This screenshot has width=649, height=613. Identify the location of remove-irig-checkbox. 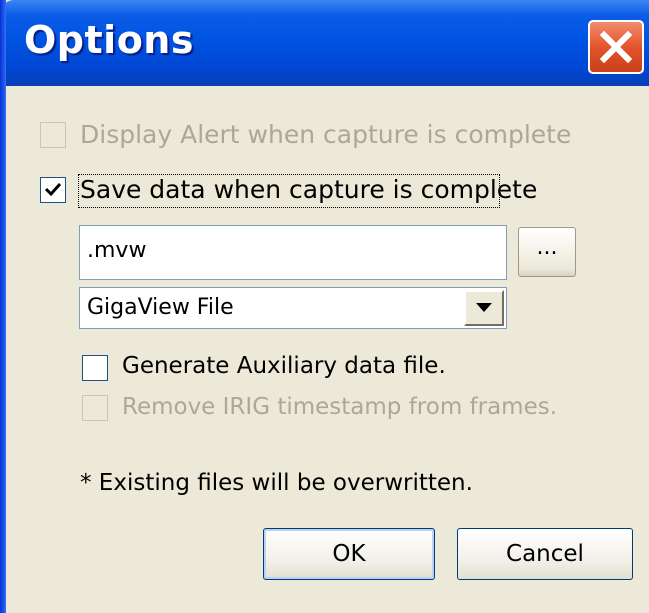
(95, 408).